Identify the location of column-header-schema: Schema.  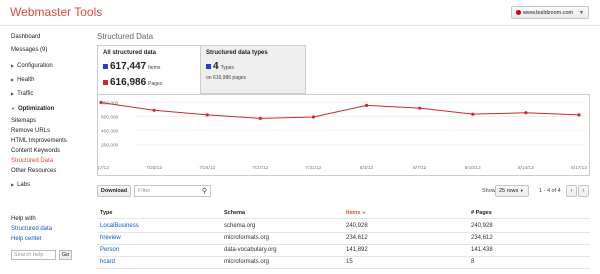
(234, 213).